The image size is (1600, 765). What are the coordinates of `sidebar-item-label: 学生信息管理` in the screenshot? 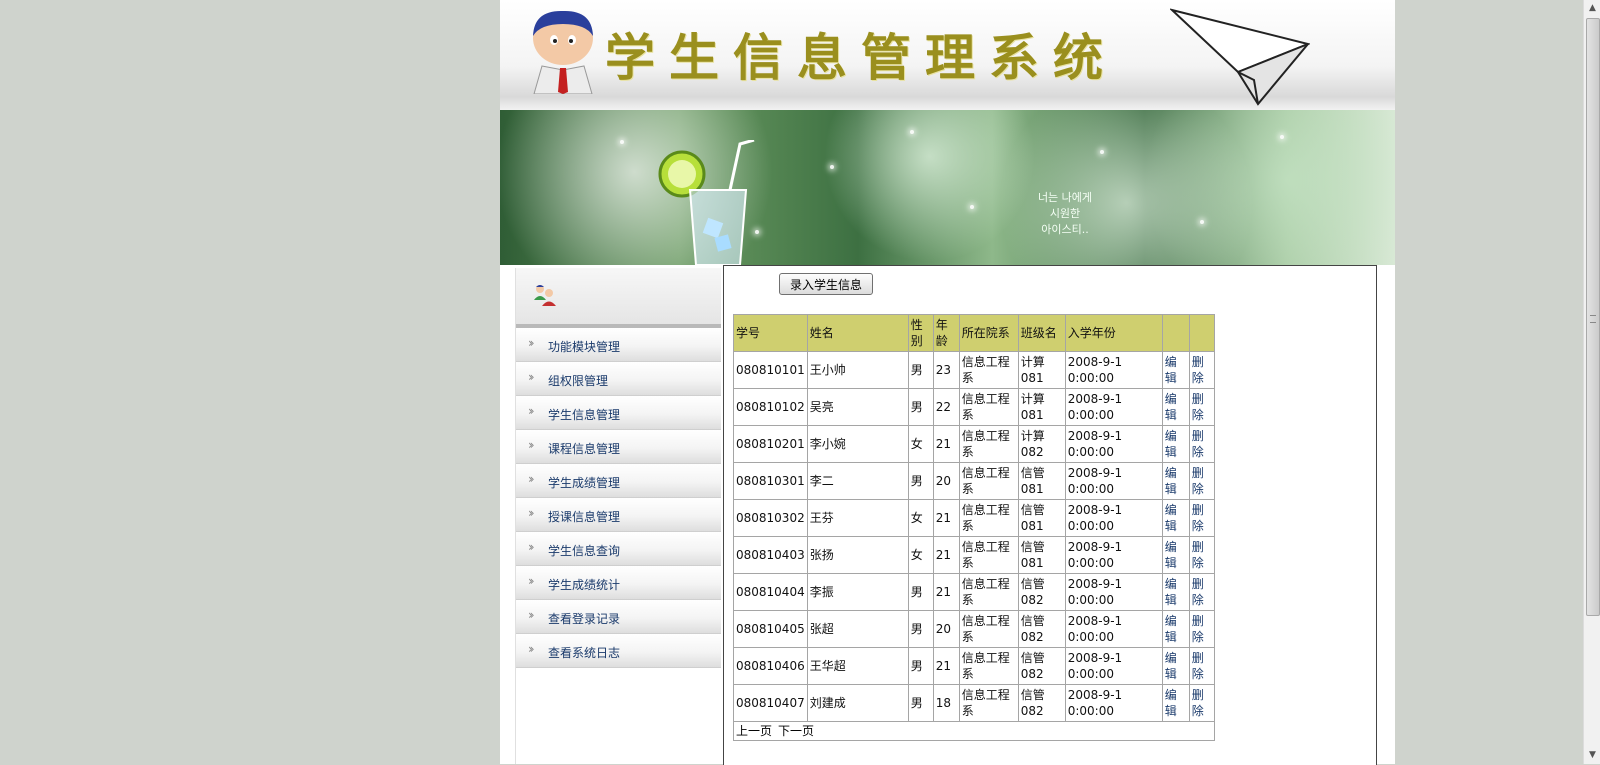 It's located at (584, 415).